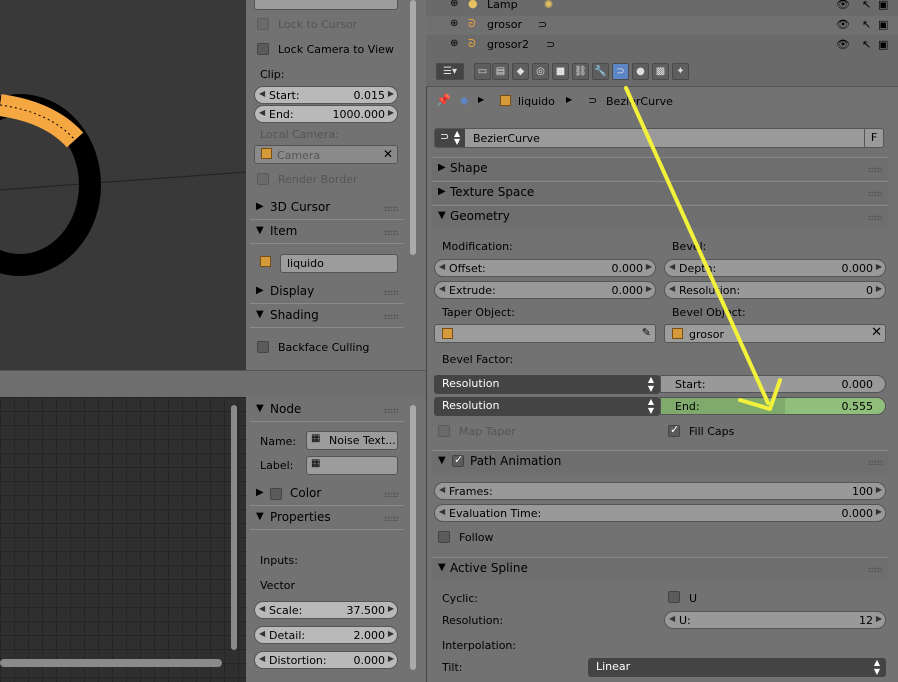  I want to click on resolution-u-field: ◀ U: 12 ▶, so click(775, 620).